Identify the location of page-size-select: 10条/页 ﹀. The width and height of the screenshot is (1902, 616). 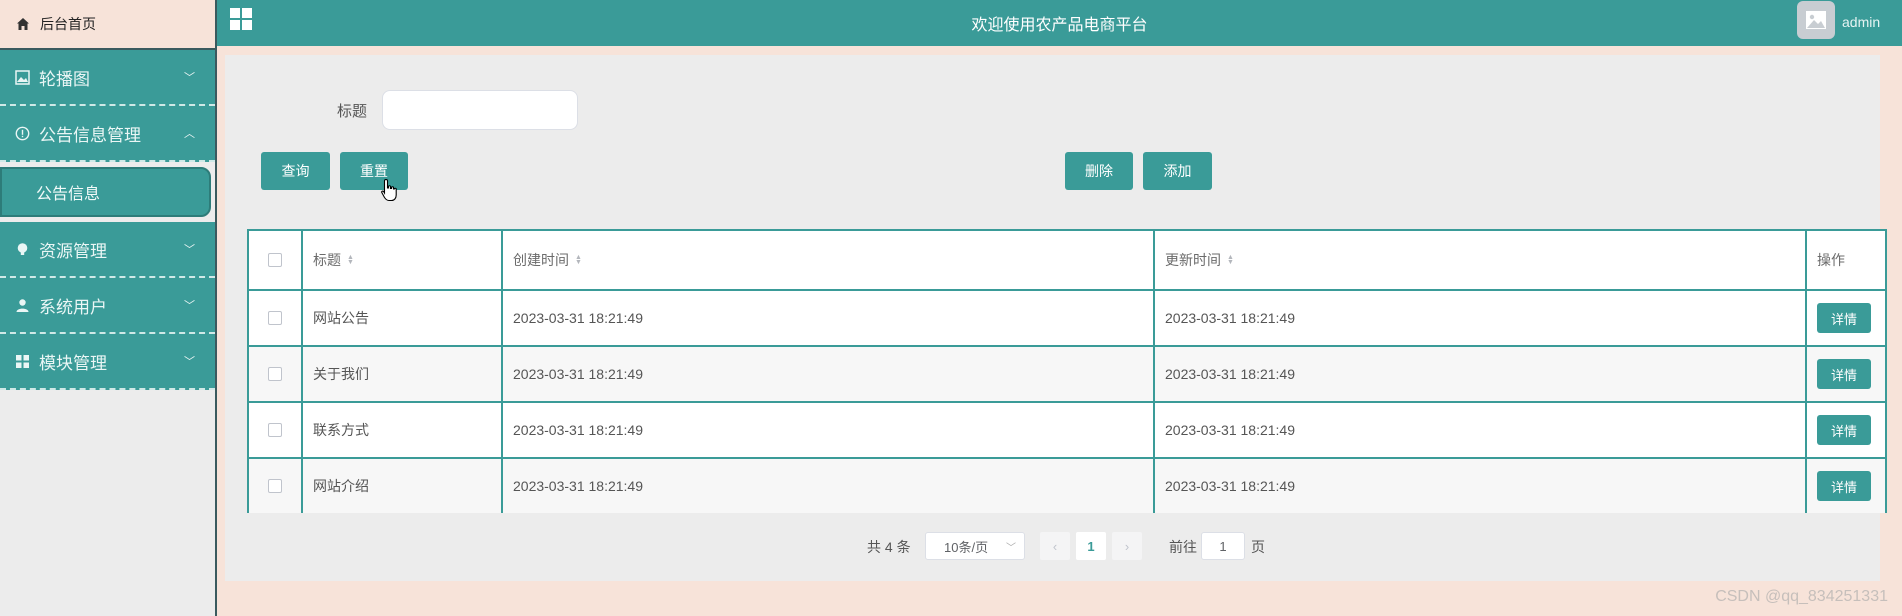
(975, 546).